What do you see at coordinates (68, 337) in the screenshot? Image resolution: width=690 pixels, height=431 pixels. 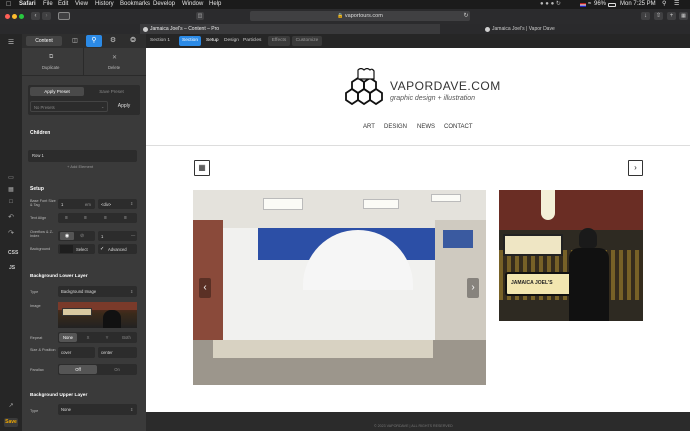 I see `repeat-none: None` at bounding box center [68, 337].